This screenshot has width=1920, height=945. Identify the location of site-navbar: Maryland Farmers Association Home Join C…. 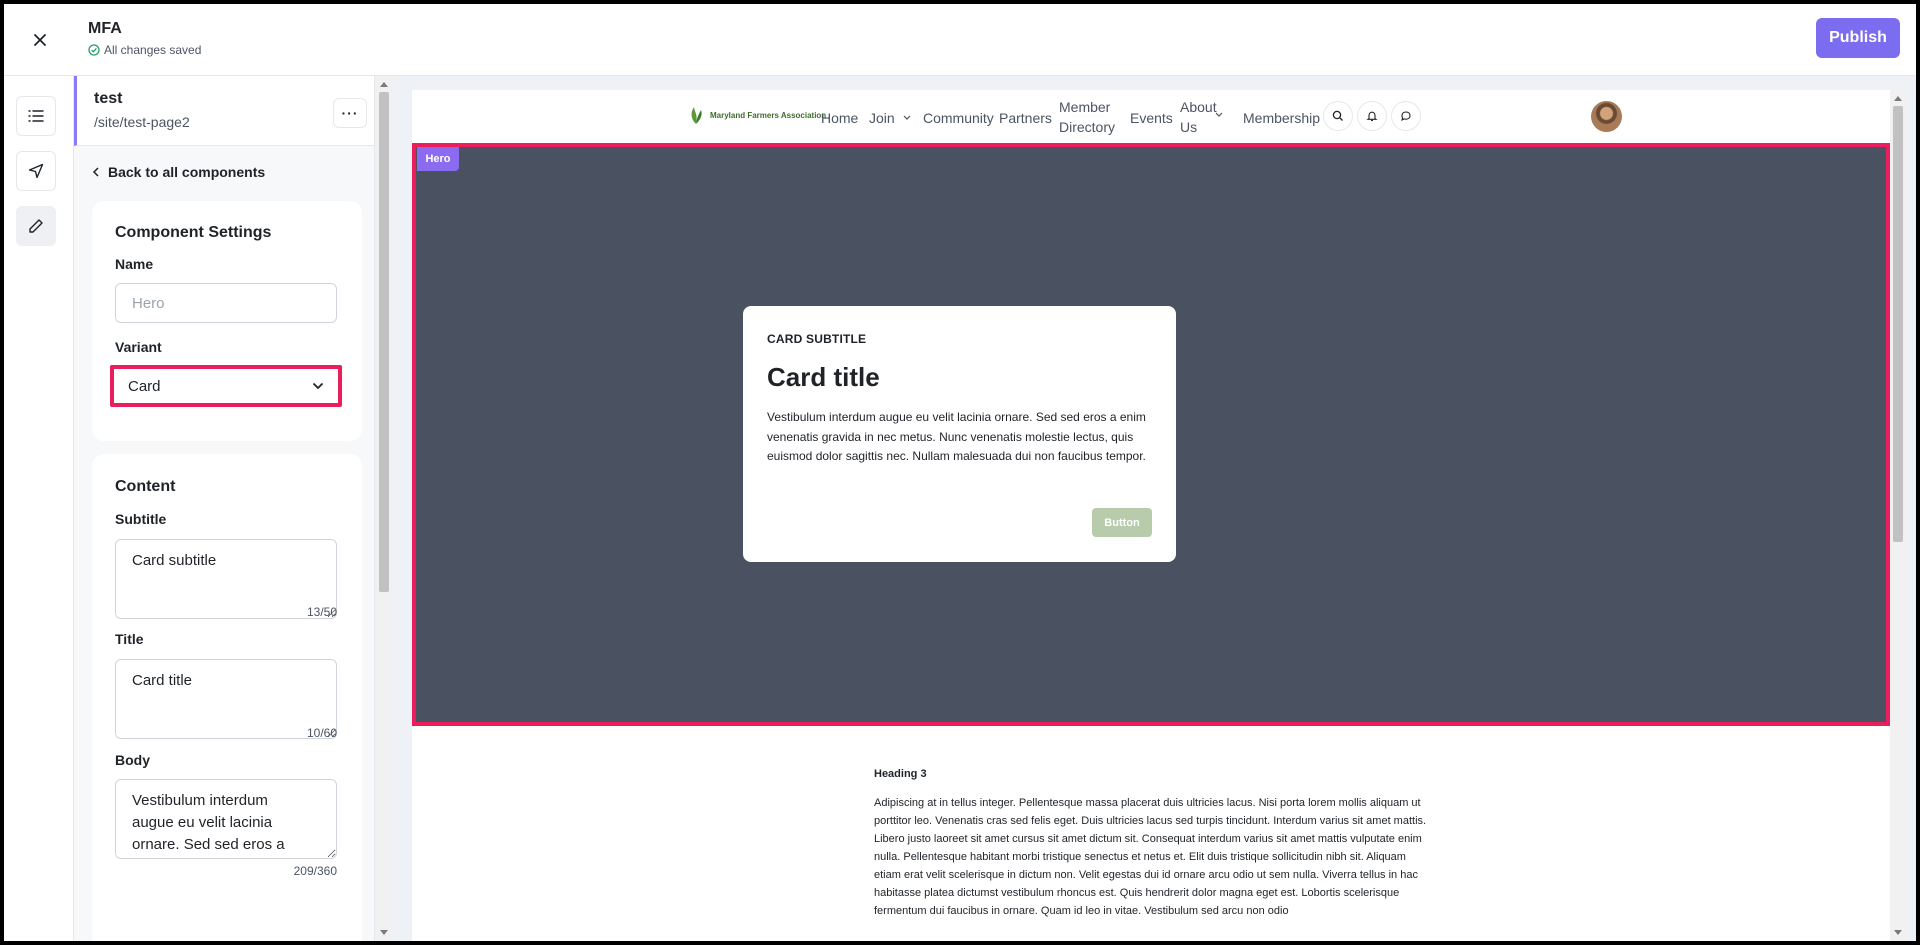
(1151, 118).